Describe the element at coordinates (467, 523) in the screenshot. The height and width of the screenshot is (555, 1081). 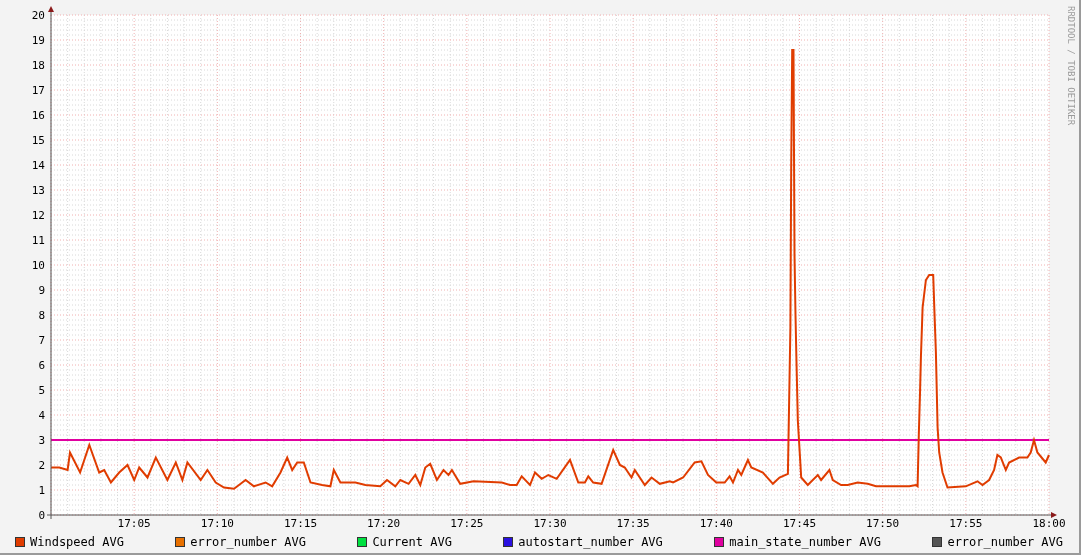
I see `x-tick-label: 17:25` at that location.